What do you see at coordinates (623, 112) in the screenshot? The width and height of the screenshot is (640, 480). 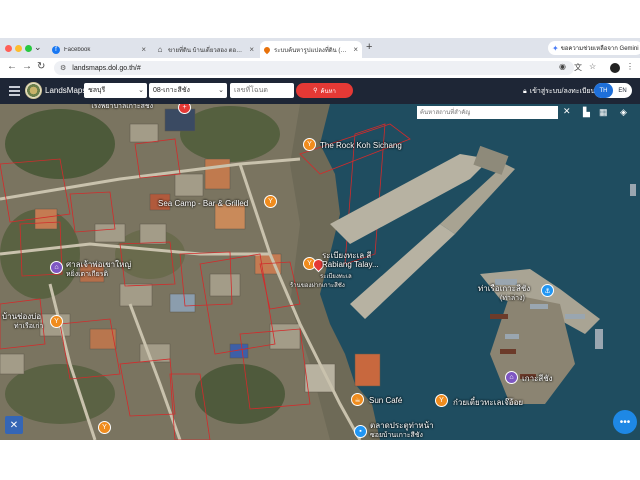 I see `layers-icon: ◈` at bounding box center [623, 112].